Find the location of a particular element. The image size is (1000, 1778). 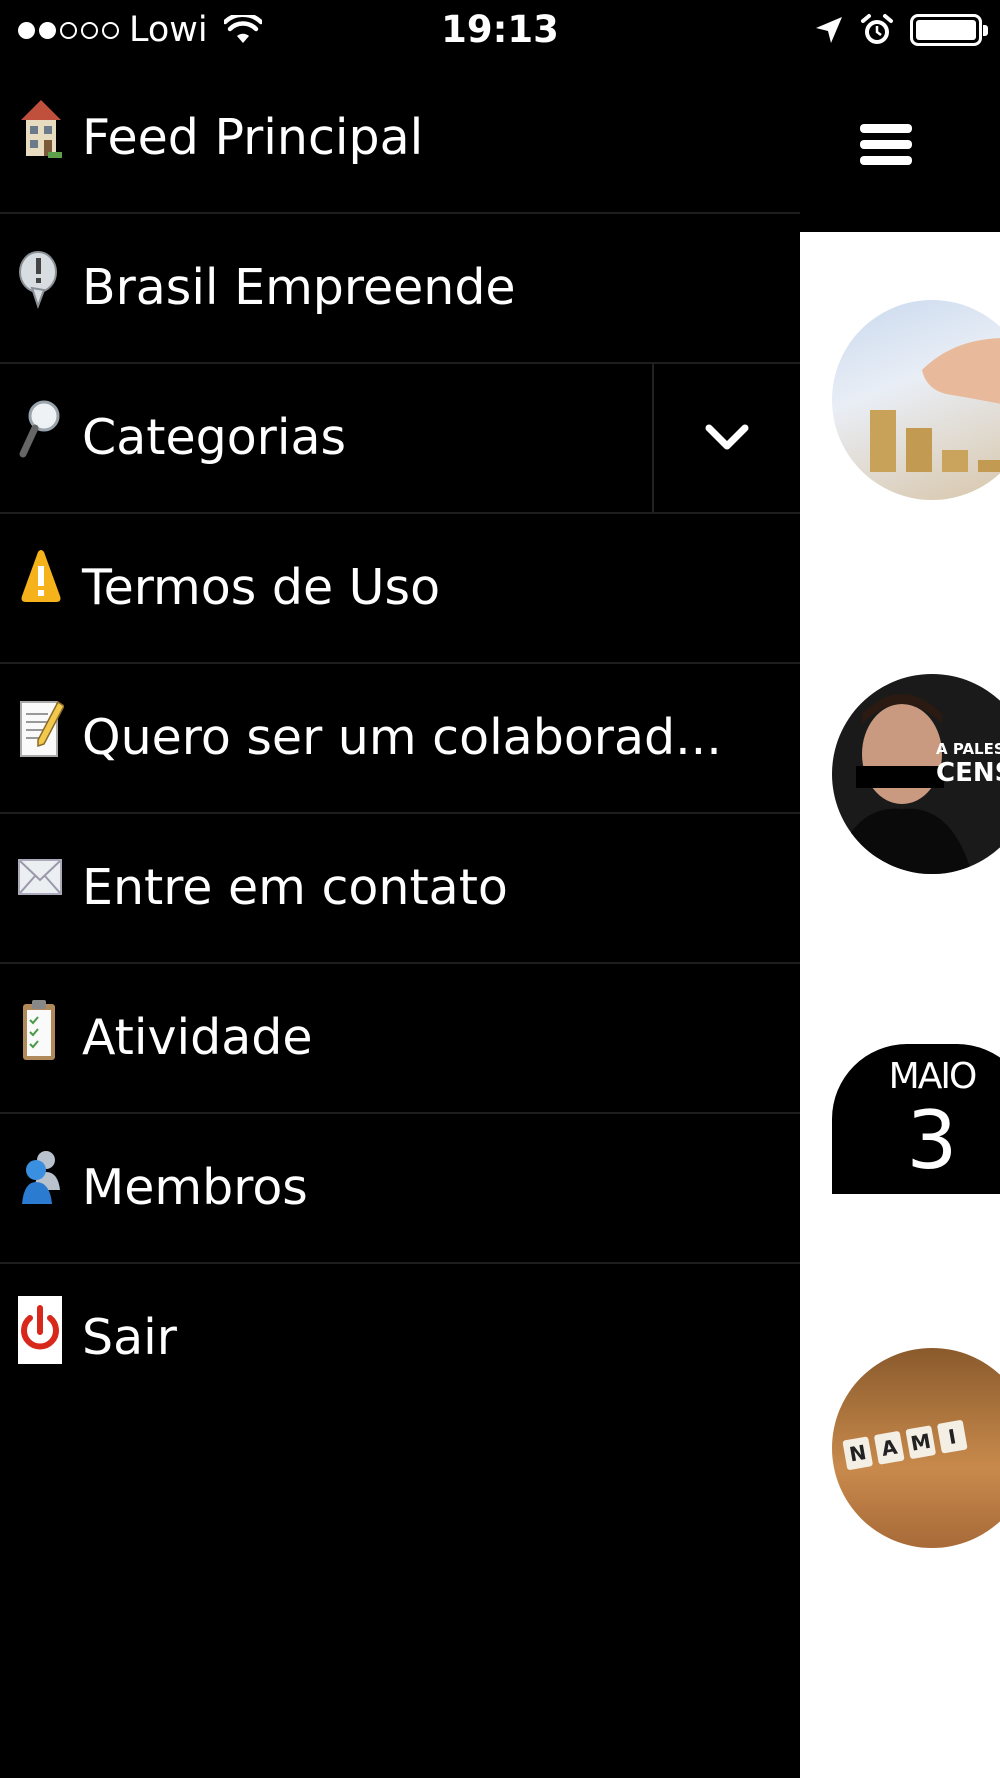

letter-tile: A is located at coordinates (889, 1447).